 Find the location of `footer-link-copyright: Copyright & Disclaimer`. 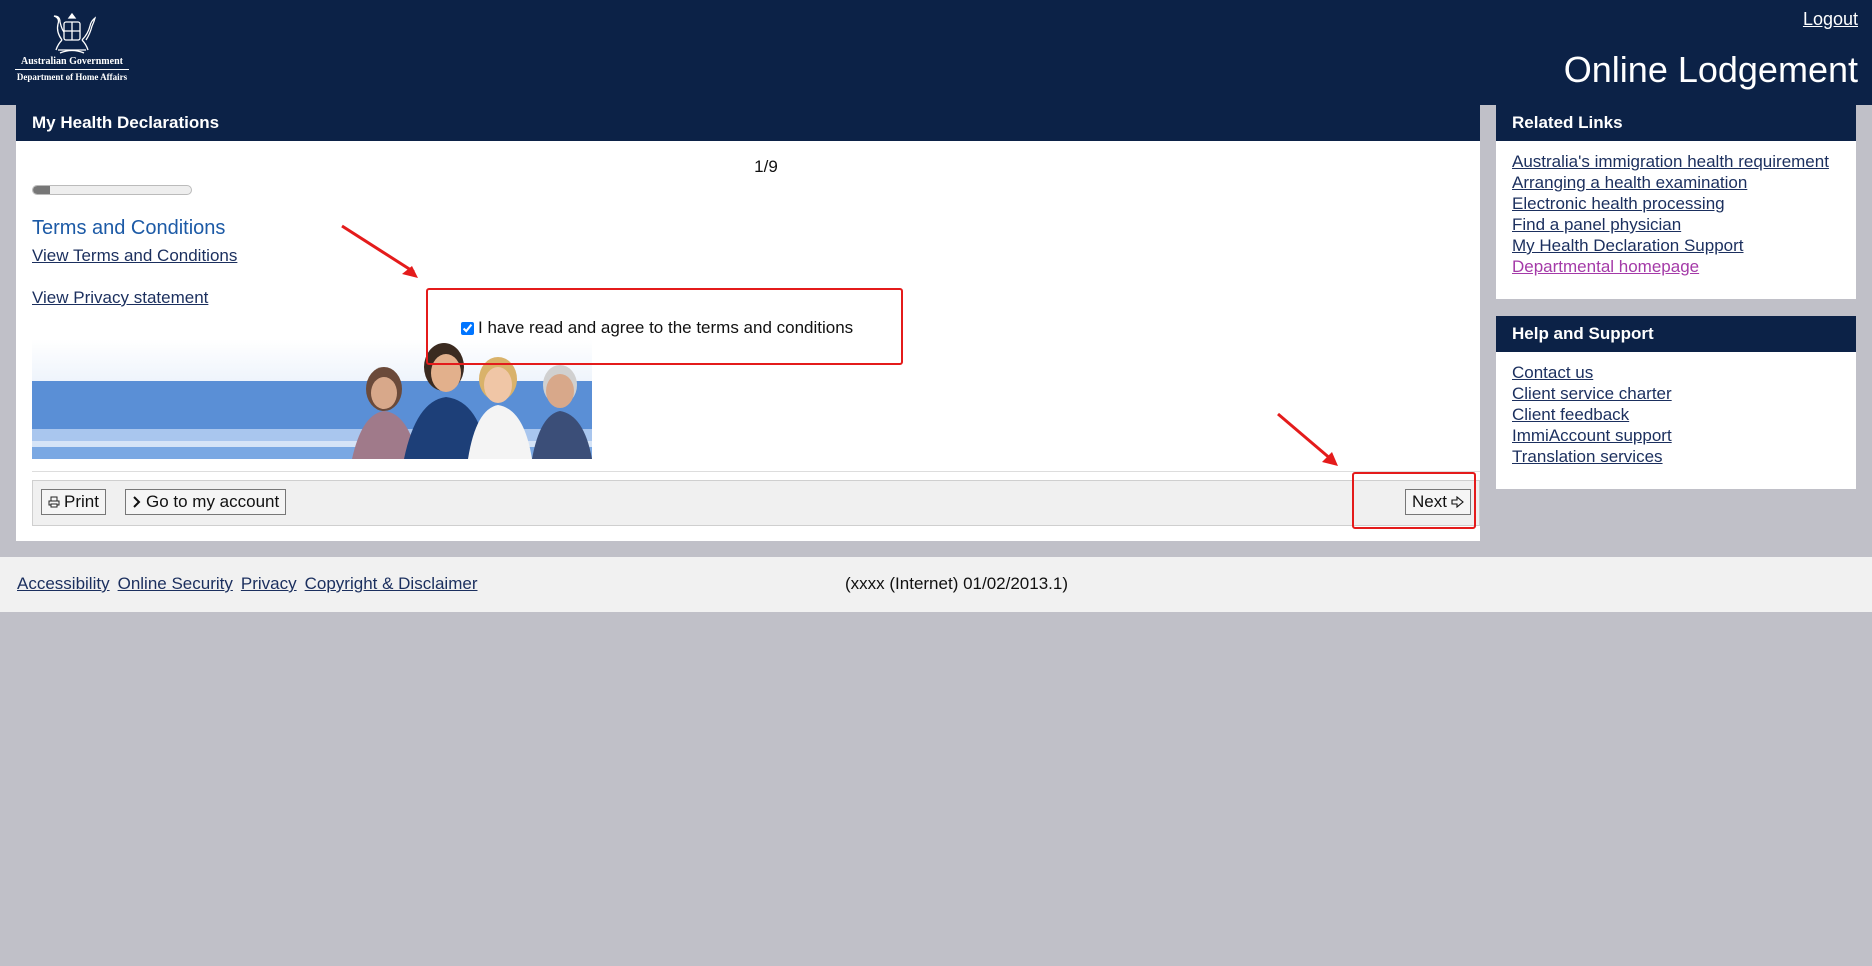

footer-link-copyright: Copyright & Disclaimer is located at coordinates (391, 584).